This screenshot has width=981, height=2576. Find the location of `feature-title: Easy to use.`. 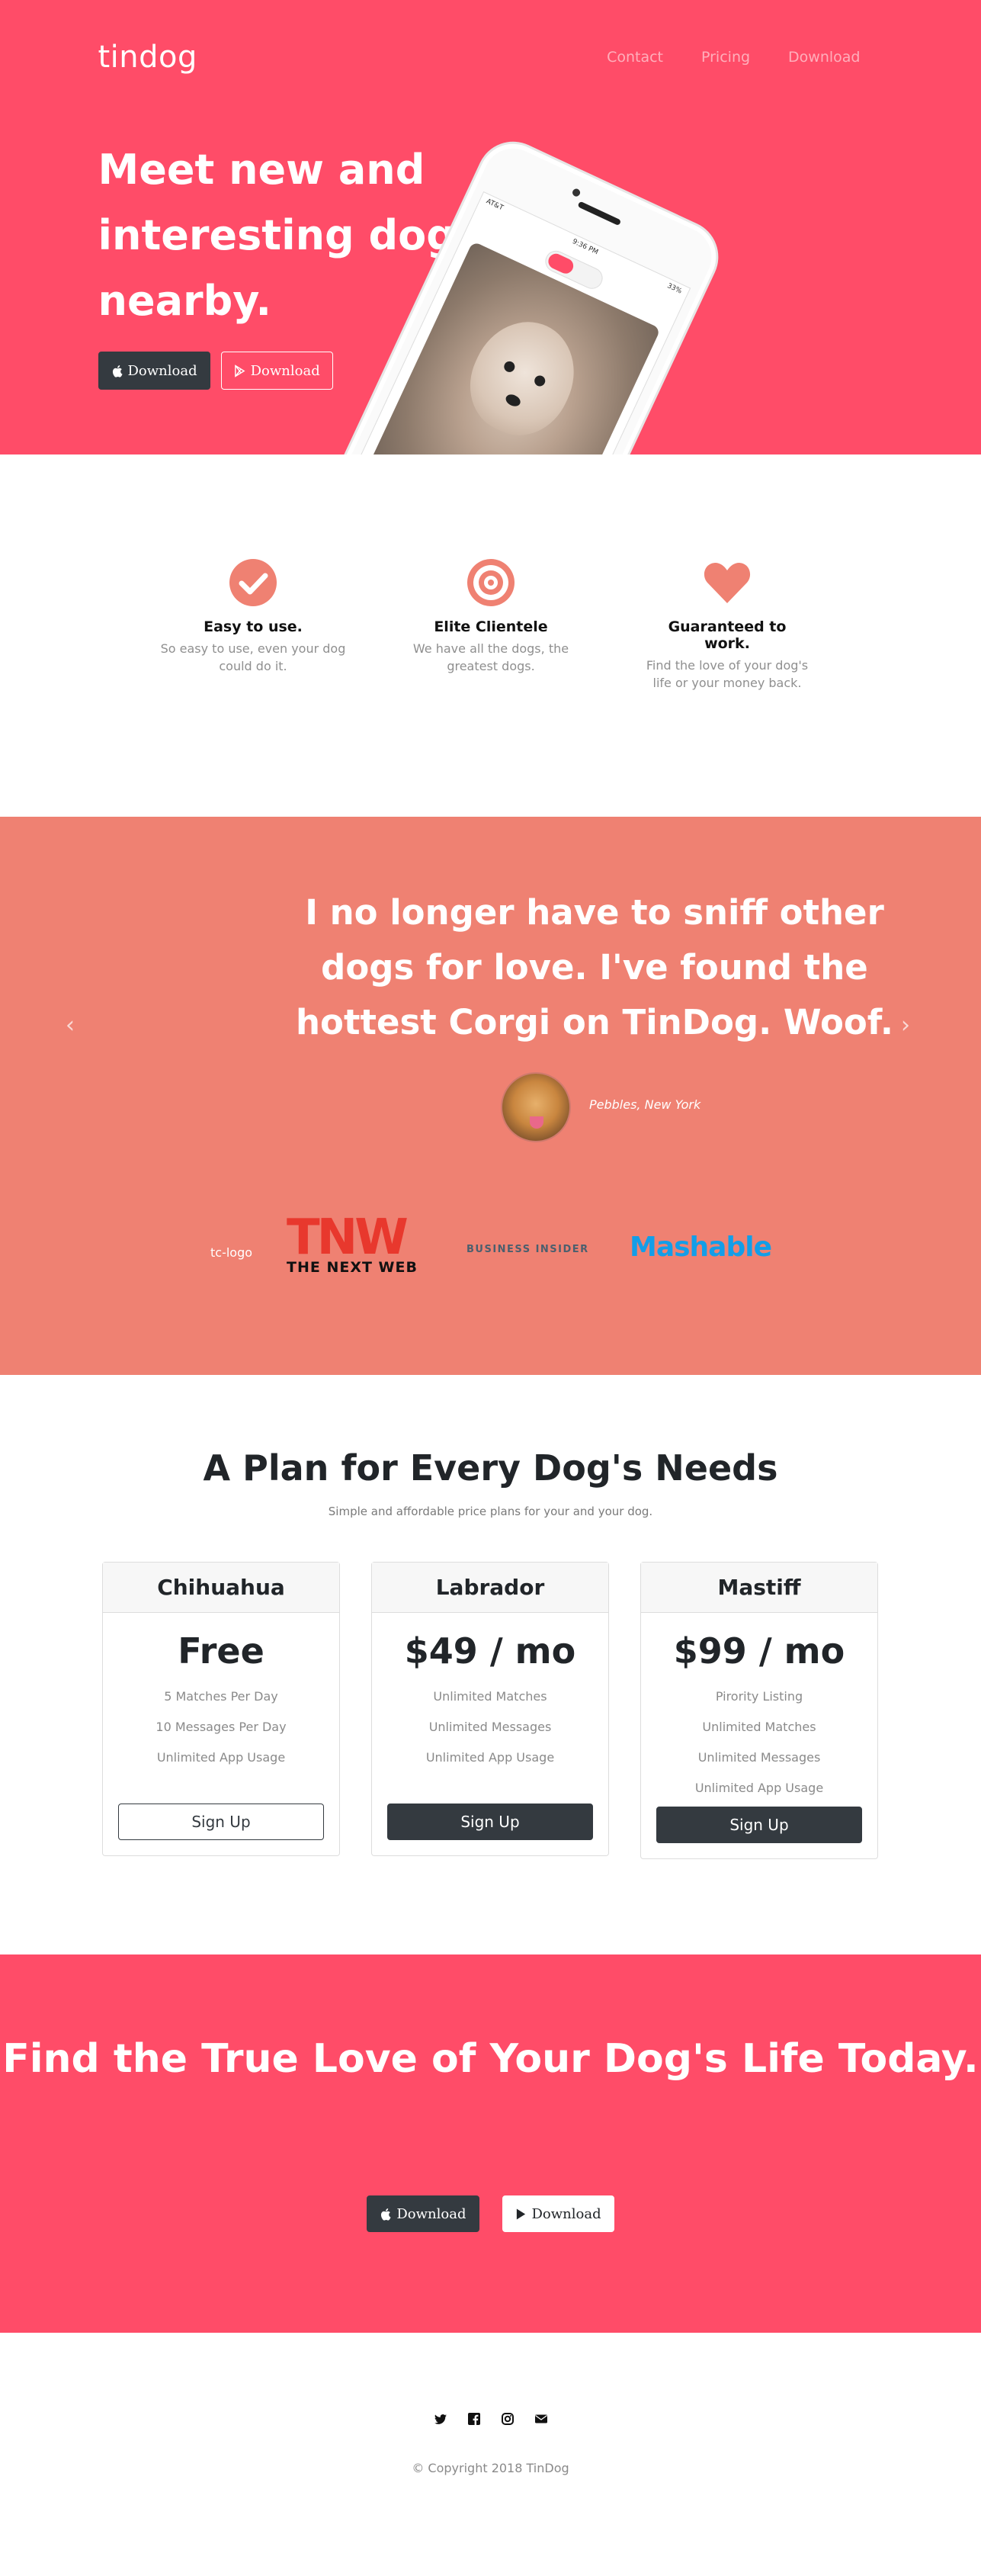

feature-title: Easy to use. is located at coordinates (253, 626).